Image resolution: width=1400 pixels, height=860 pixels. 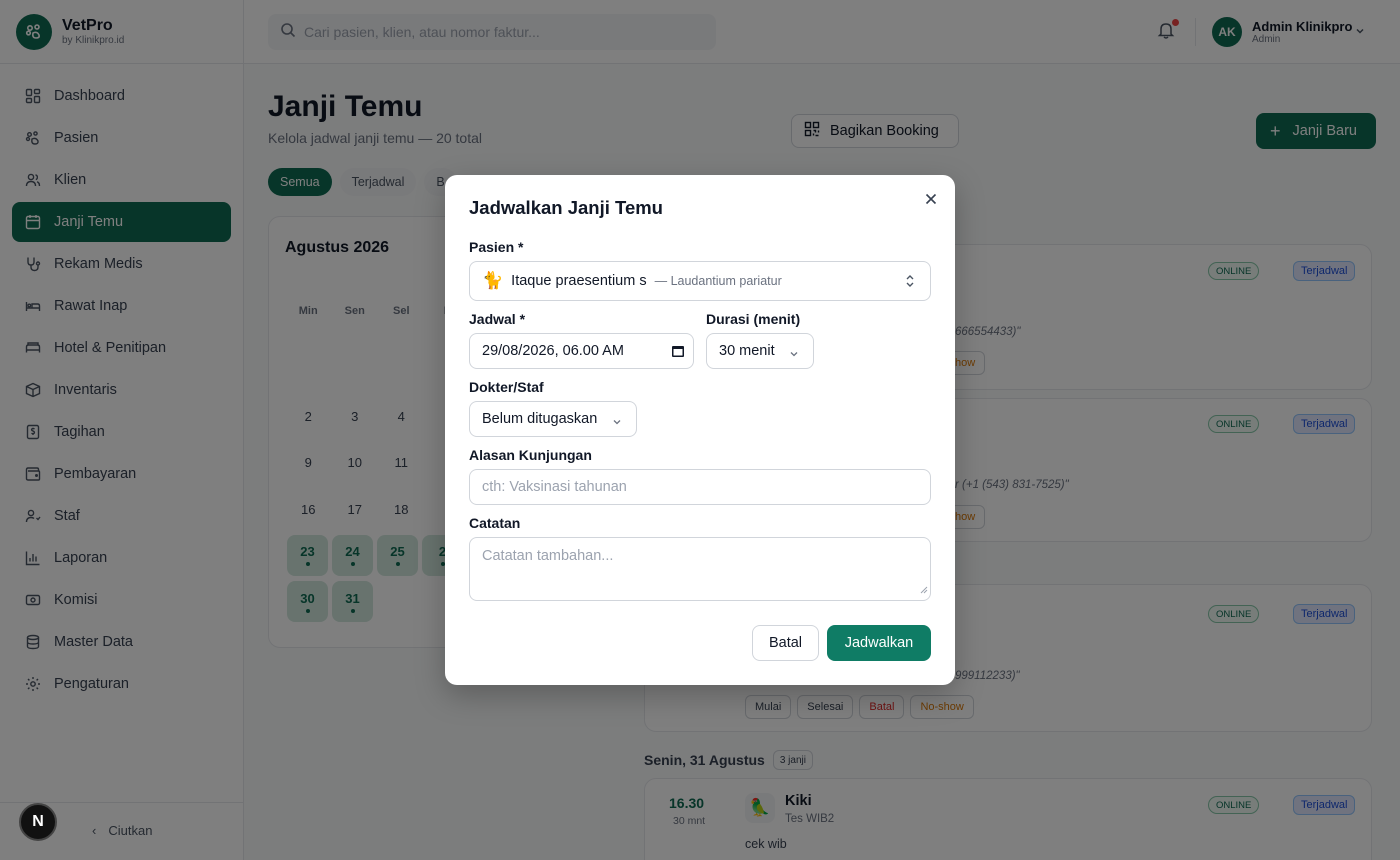 I want to click on patient-label: Pasien *, so click(x=496, y=247).